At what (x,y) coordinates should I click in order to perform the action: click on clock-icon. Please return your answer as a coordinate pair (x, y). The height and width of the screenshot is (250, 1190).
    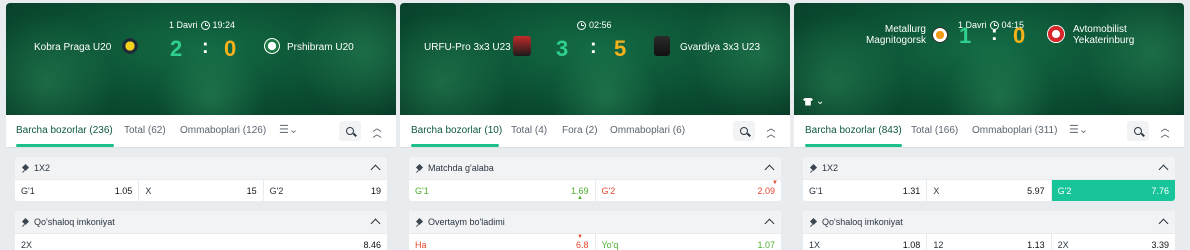
    Looking at the image, I should click on (581, 25).